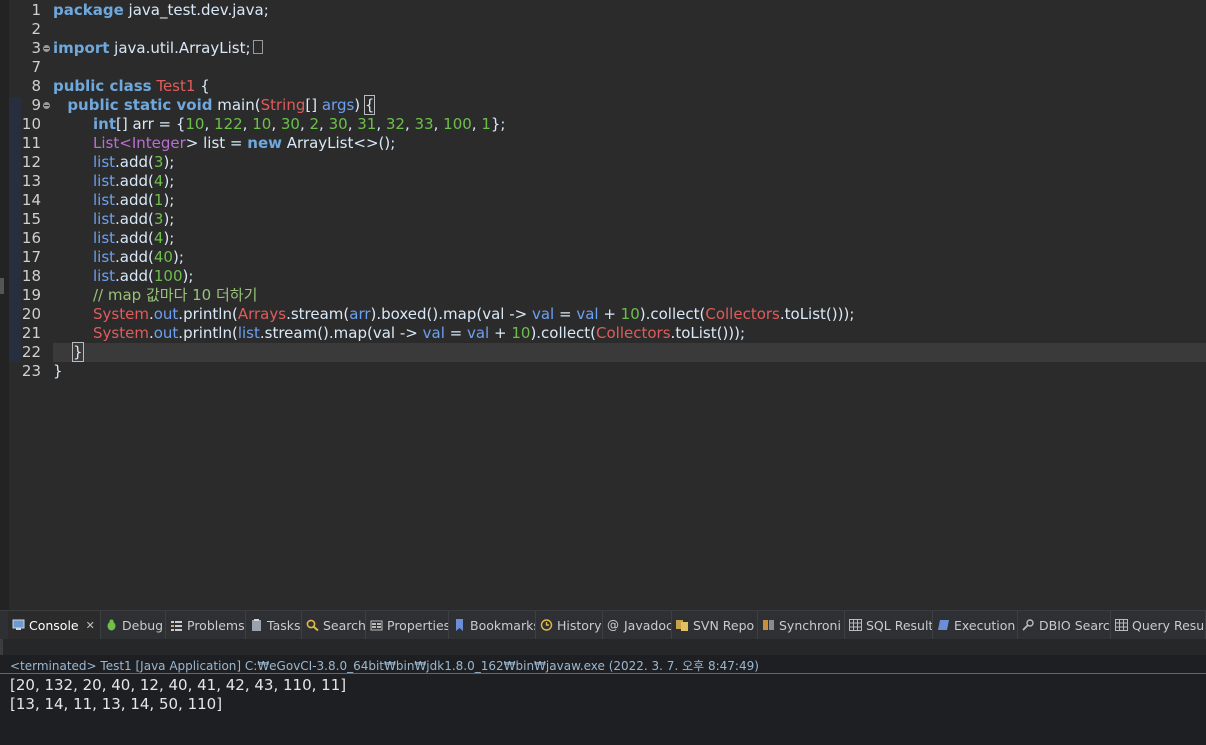 This screenshot has height=745, width=1206. What do you see at coordinates (36, 105) in the screenshot?
I see `line-number: 9` at bounding box center [36, 105].